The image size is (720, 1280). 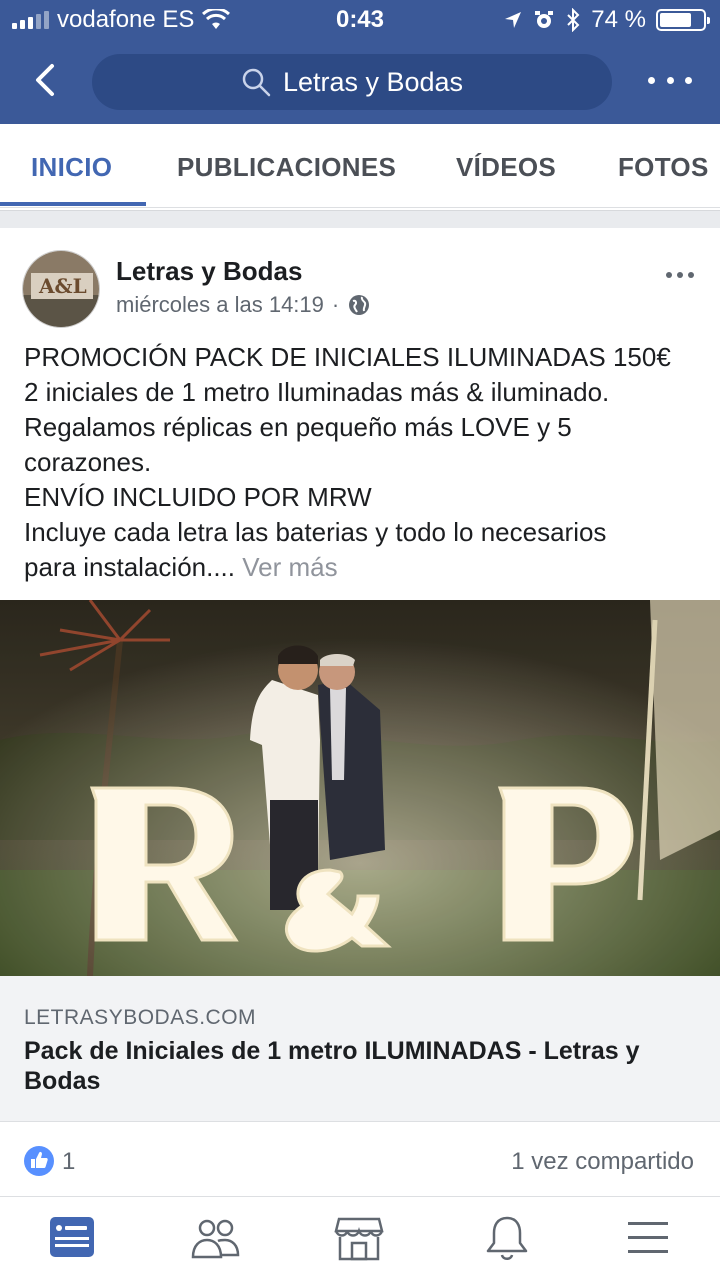 What do you see at coordinates (513, 20) in the screenshot?
I see `location-arrow-icon` at bounding box center [513, 20].